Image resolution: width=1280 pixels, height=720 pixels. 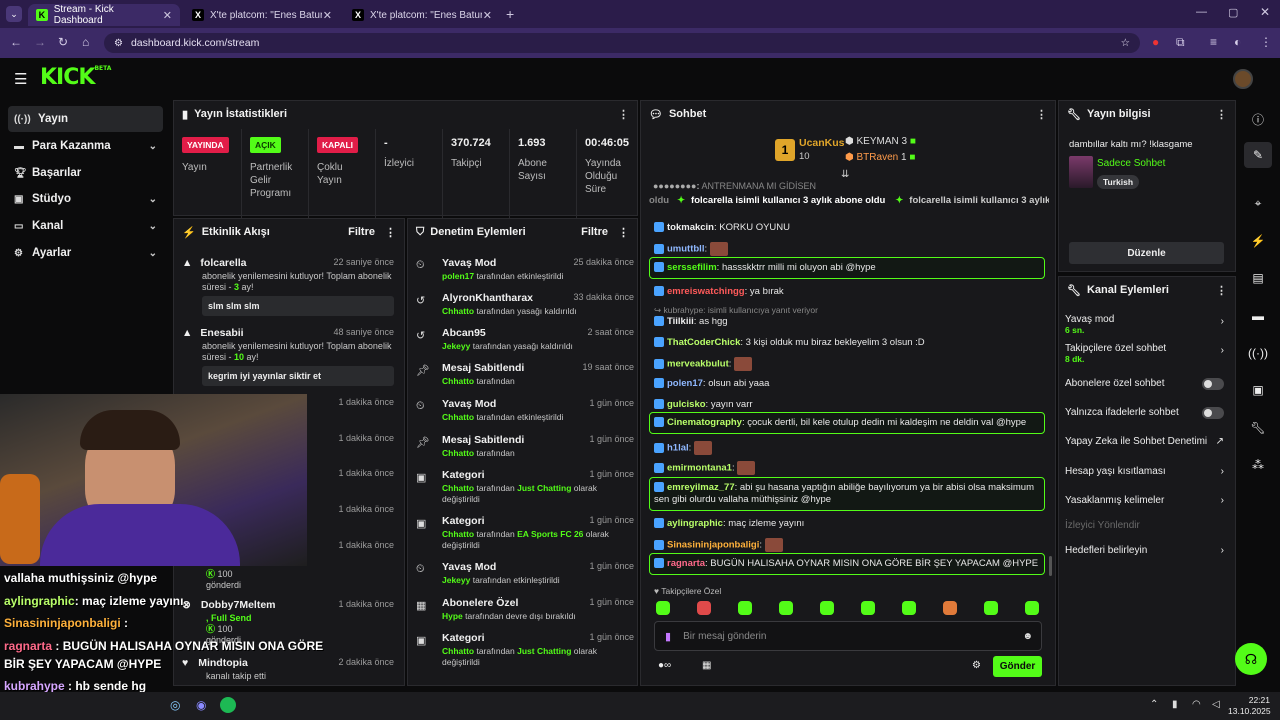 I want to click on emotes-only-toggle, so click(x=1213, y=413).